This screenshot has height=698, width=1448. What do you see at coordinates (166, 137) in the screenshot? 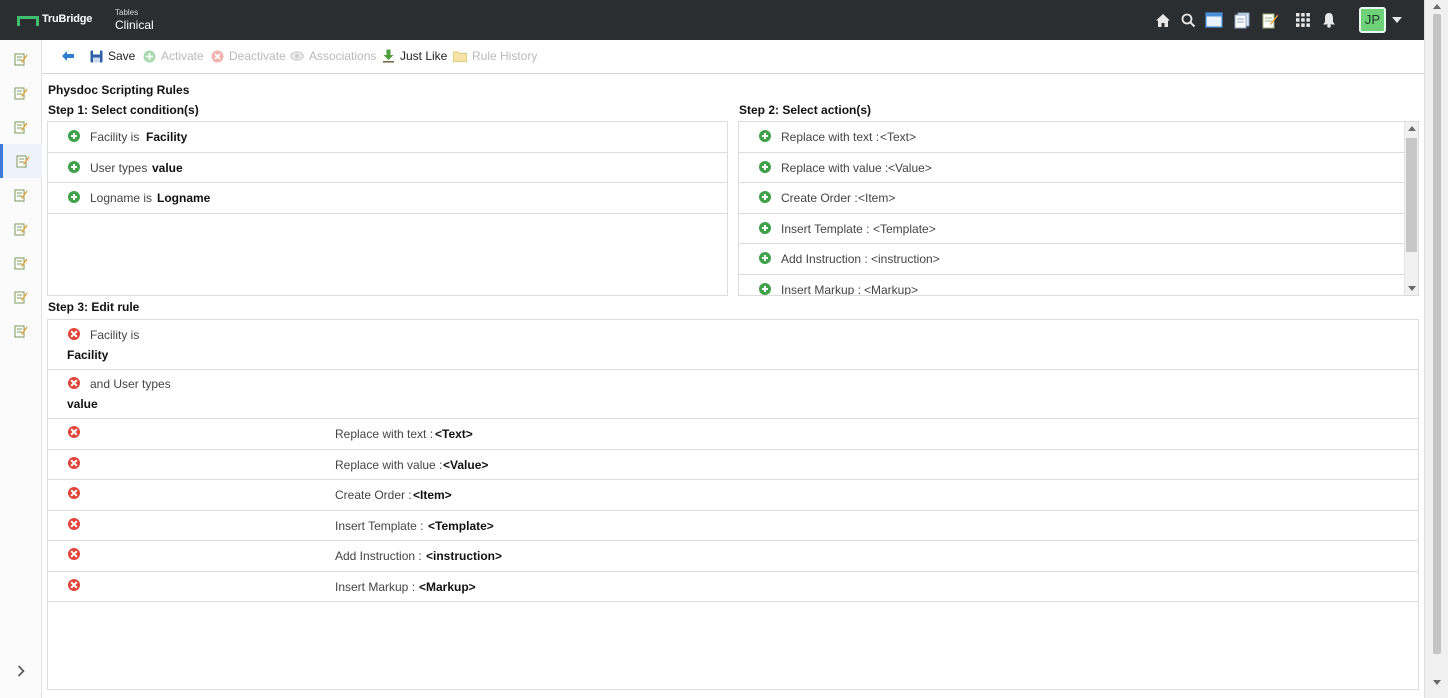
I see `condition-value: Facility` at bounding box center [166, 137].